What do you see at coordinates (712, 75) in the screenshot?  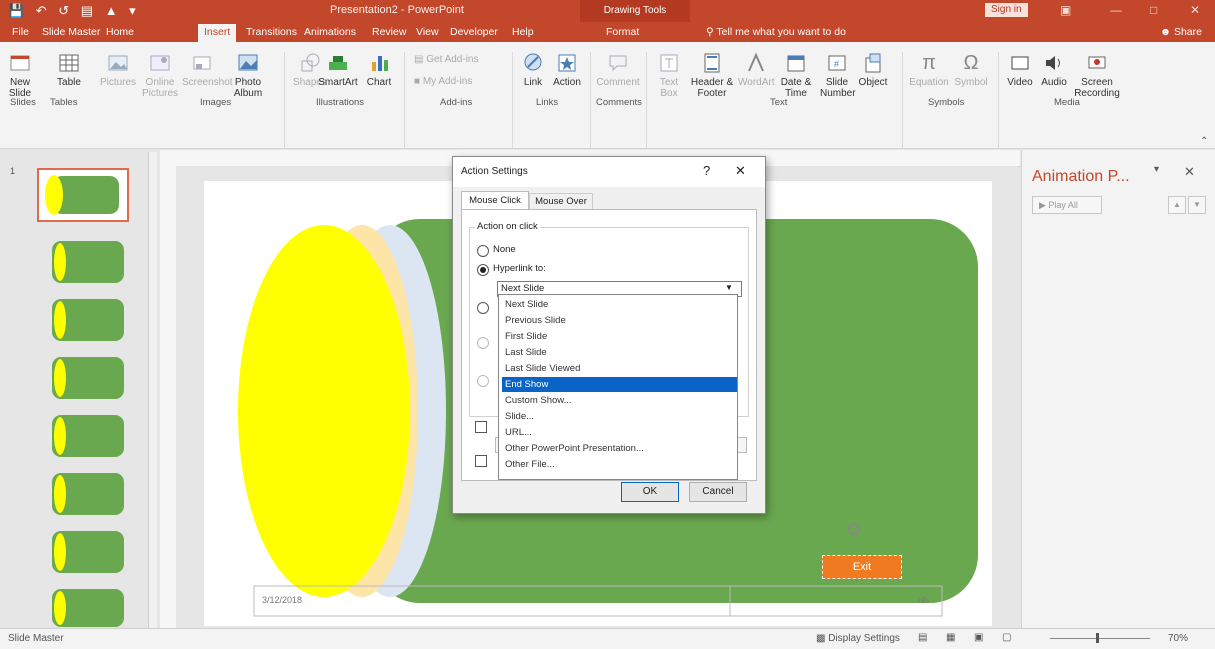 I see `header-footer-button: Header & Footer` at bounding box center [712, 75].